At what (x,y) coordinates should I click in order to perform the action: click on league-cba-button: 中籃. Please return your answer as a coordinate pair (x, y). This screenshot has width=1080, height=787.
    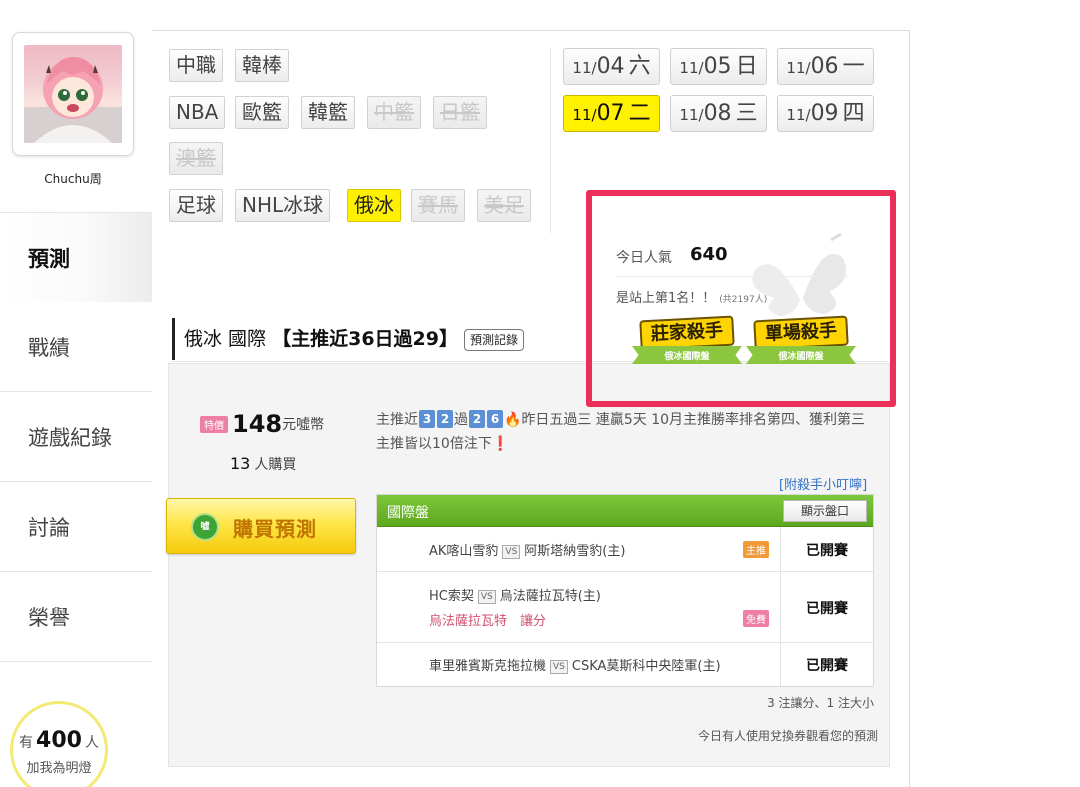
    Looking at the image, I should click on (394, 112).